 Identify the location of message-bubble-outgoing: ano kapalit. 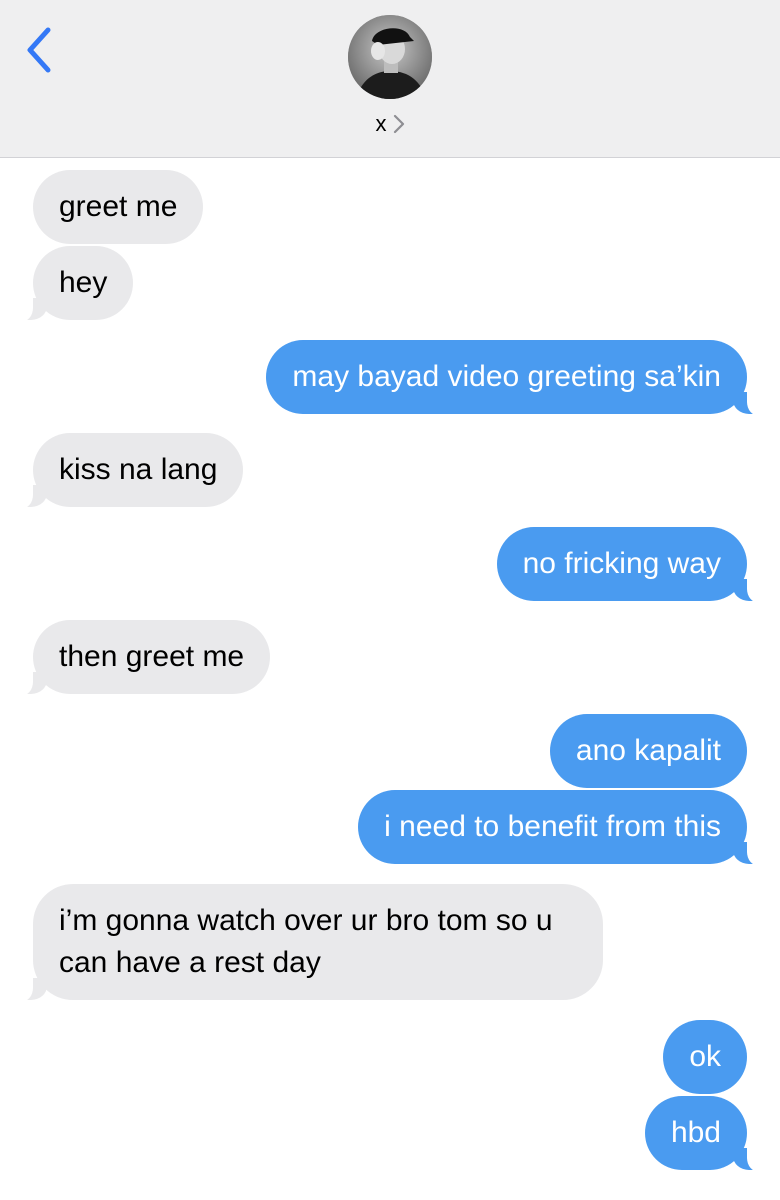
(648, 751).